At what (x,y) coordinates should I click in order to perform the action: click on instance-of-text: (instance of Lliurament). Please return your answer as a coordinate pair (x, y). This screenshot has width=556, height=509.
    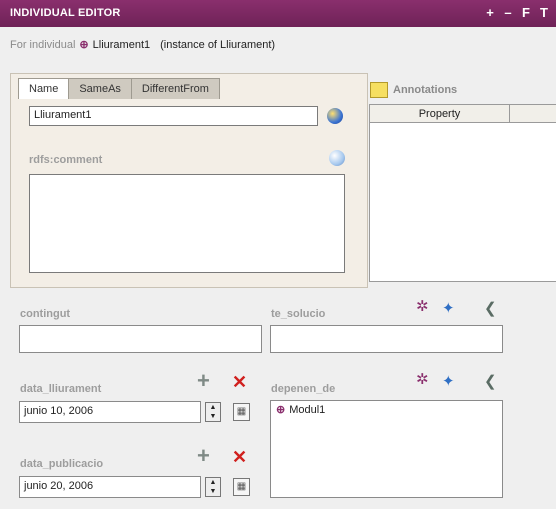
    Looking at the image, I should click on (218, 44).